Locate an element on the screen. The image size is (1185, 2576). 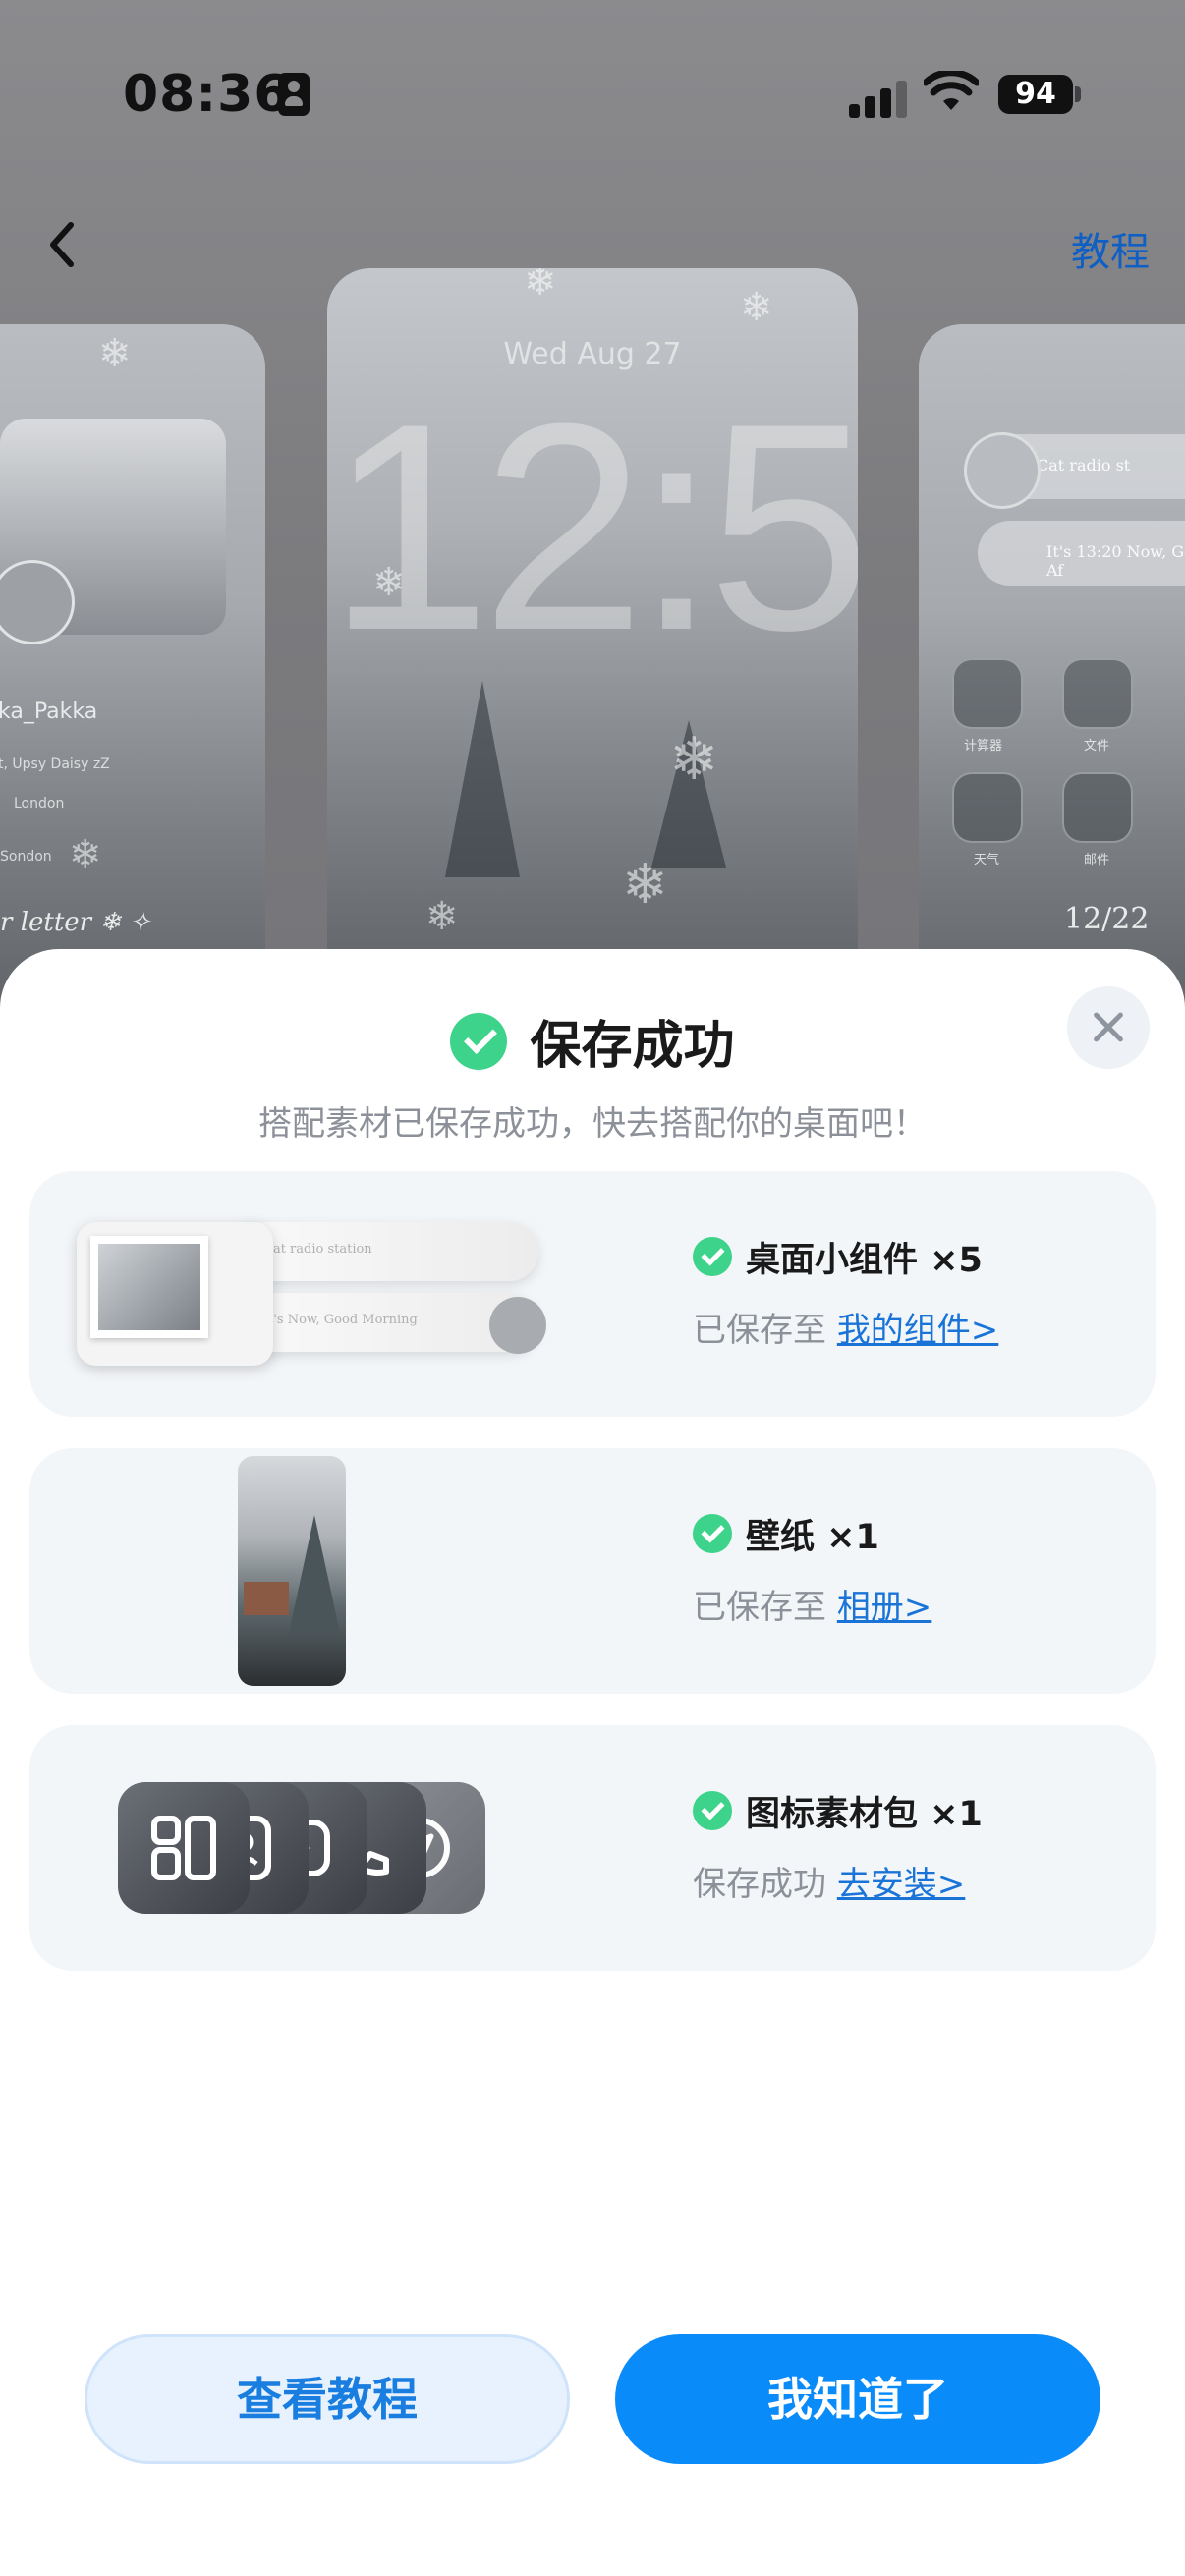
item-saved-label: 保存成功 is located at coordinates (759, 1884).